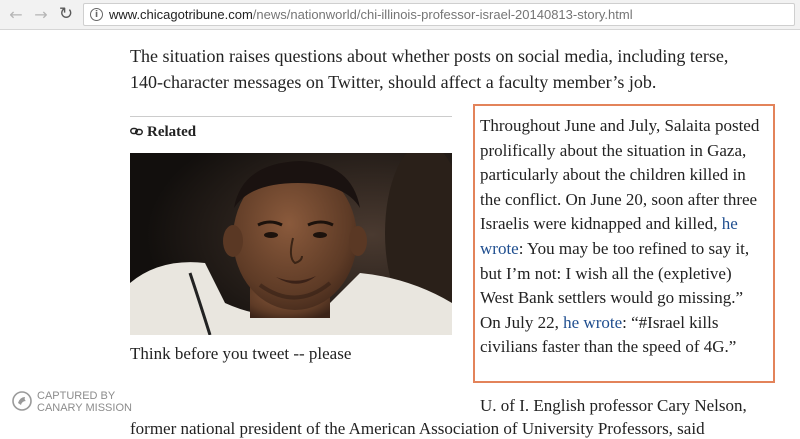 Image resolution: width=800 pixels, height=439 pixels. I want to click on arrow-left-icon: ←, so click(16, 14).